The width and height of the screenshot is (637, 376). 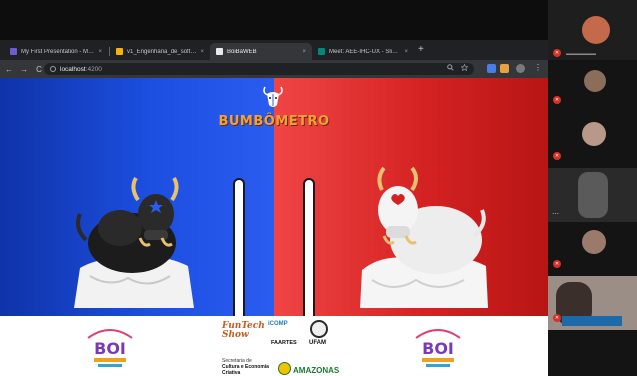 I want to click on right-meter, so click(x=309, y=253).